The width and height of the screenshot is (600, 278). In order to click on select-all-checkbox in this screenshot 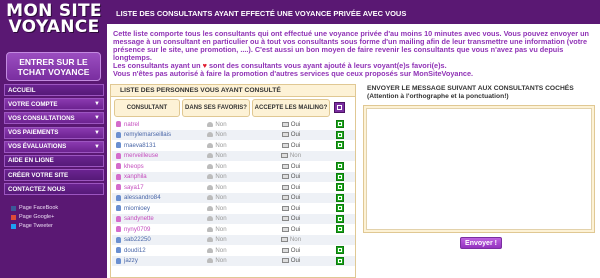, I will do `click(339, 107)`.